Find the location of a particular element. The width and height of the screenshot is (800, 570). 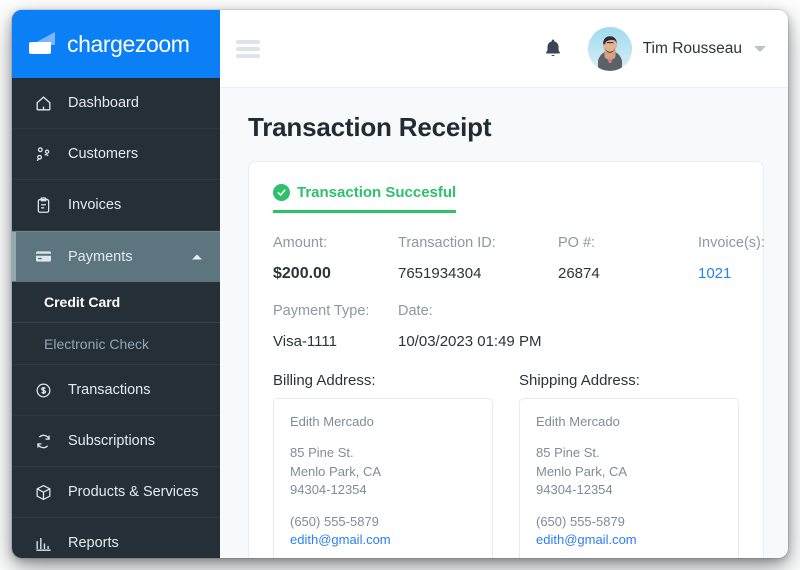

brand-header: chargezoom is located at coordinates (116, 44).